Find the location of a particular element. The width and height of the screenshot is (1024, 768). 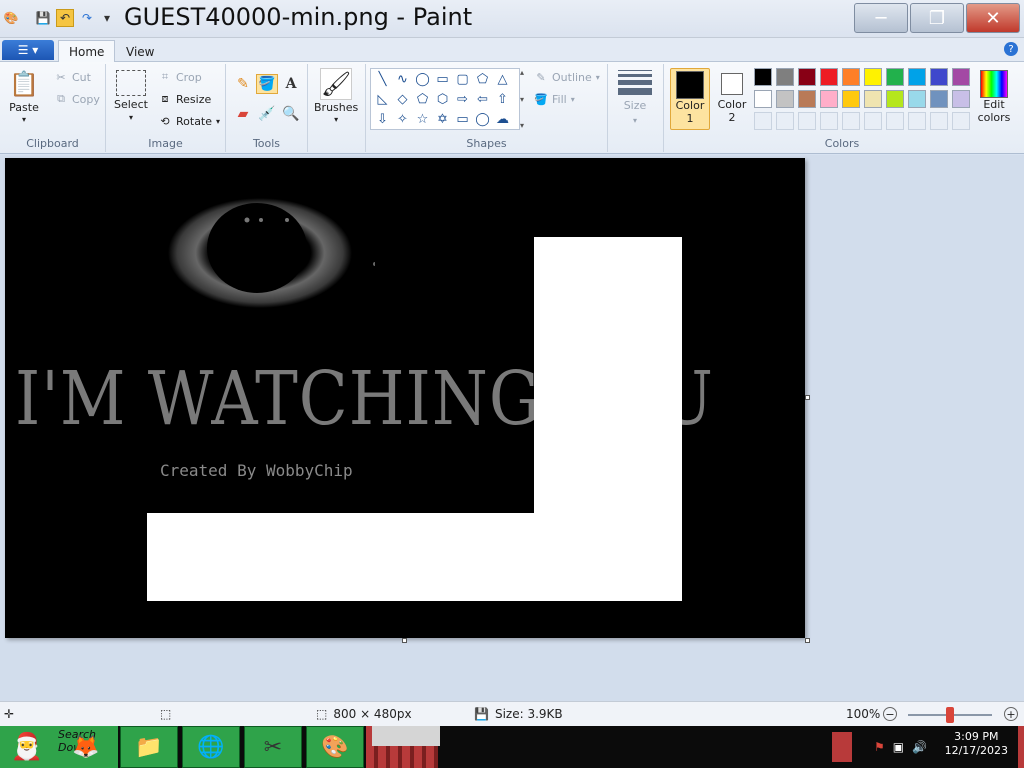

text-tool-icon: A is located at coordinates (291, 84).